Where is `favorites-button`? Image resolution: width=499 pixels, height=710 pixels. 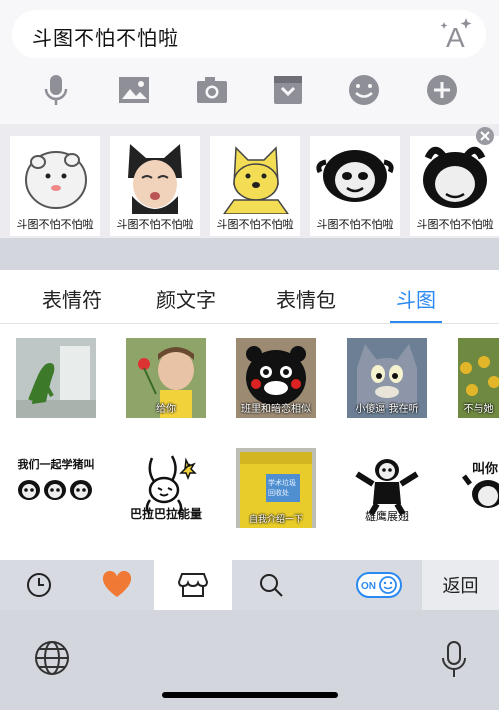 favorites-button is located at coordinates (117, 585).